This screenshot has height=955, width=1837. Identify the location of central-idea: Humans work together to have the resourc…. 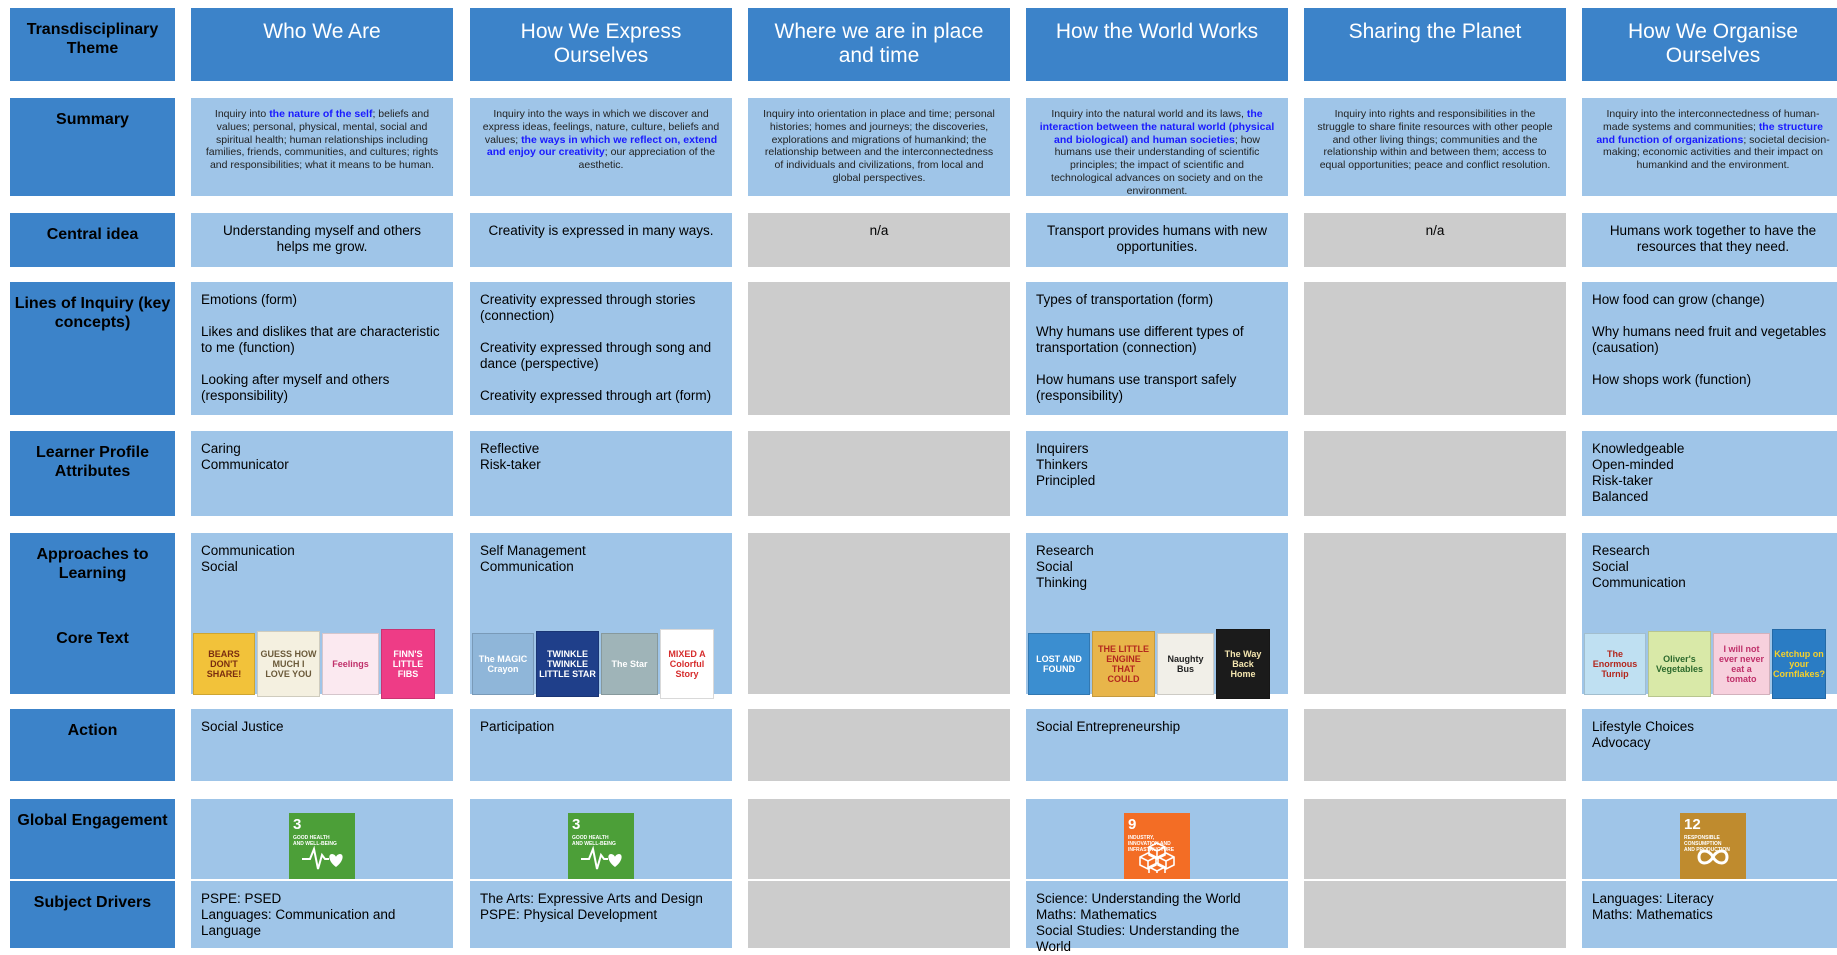
(1709, 240).